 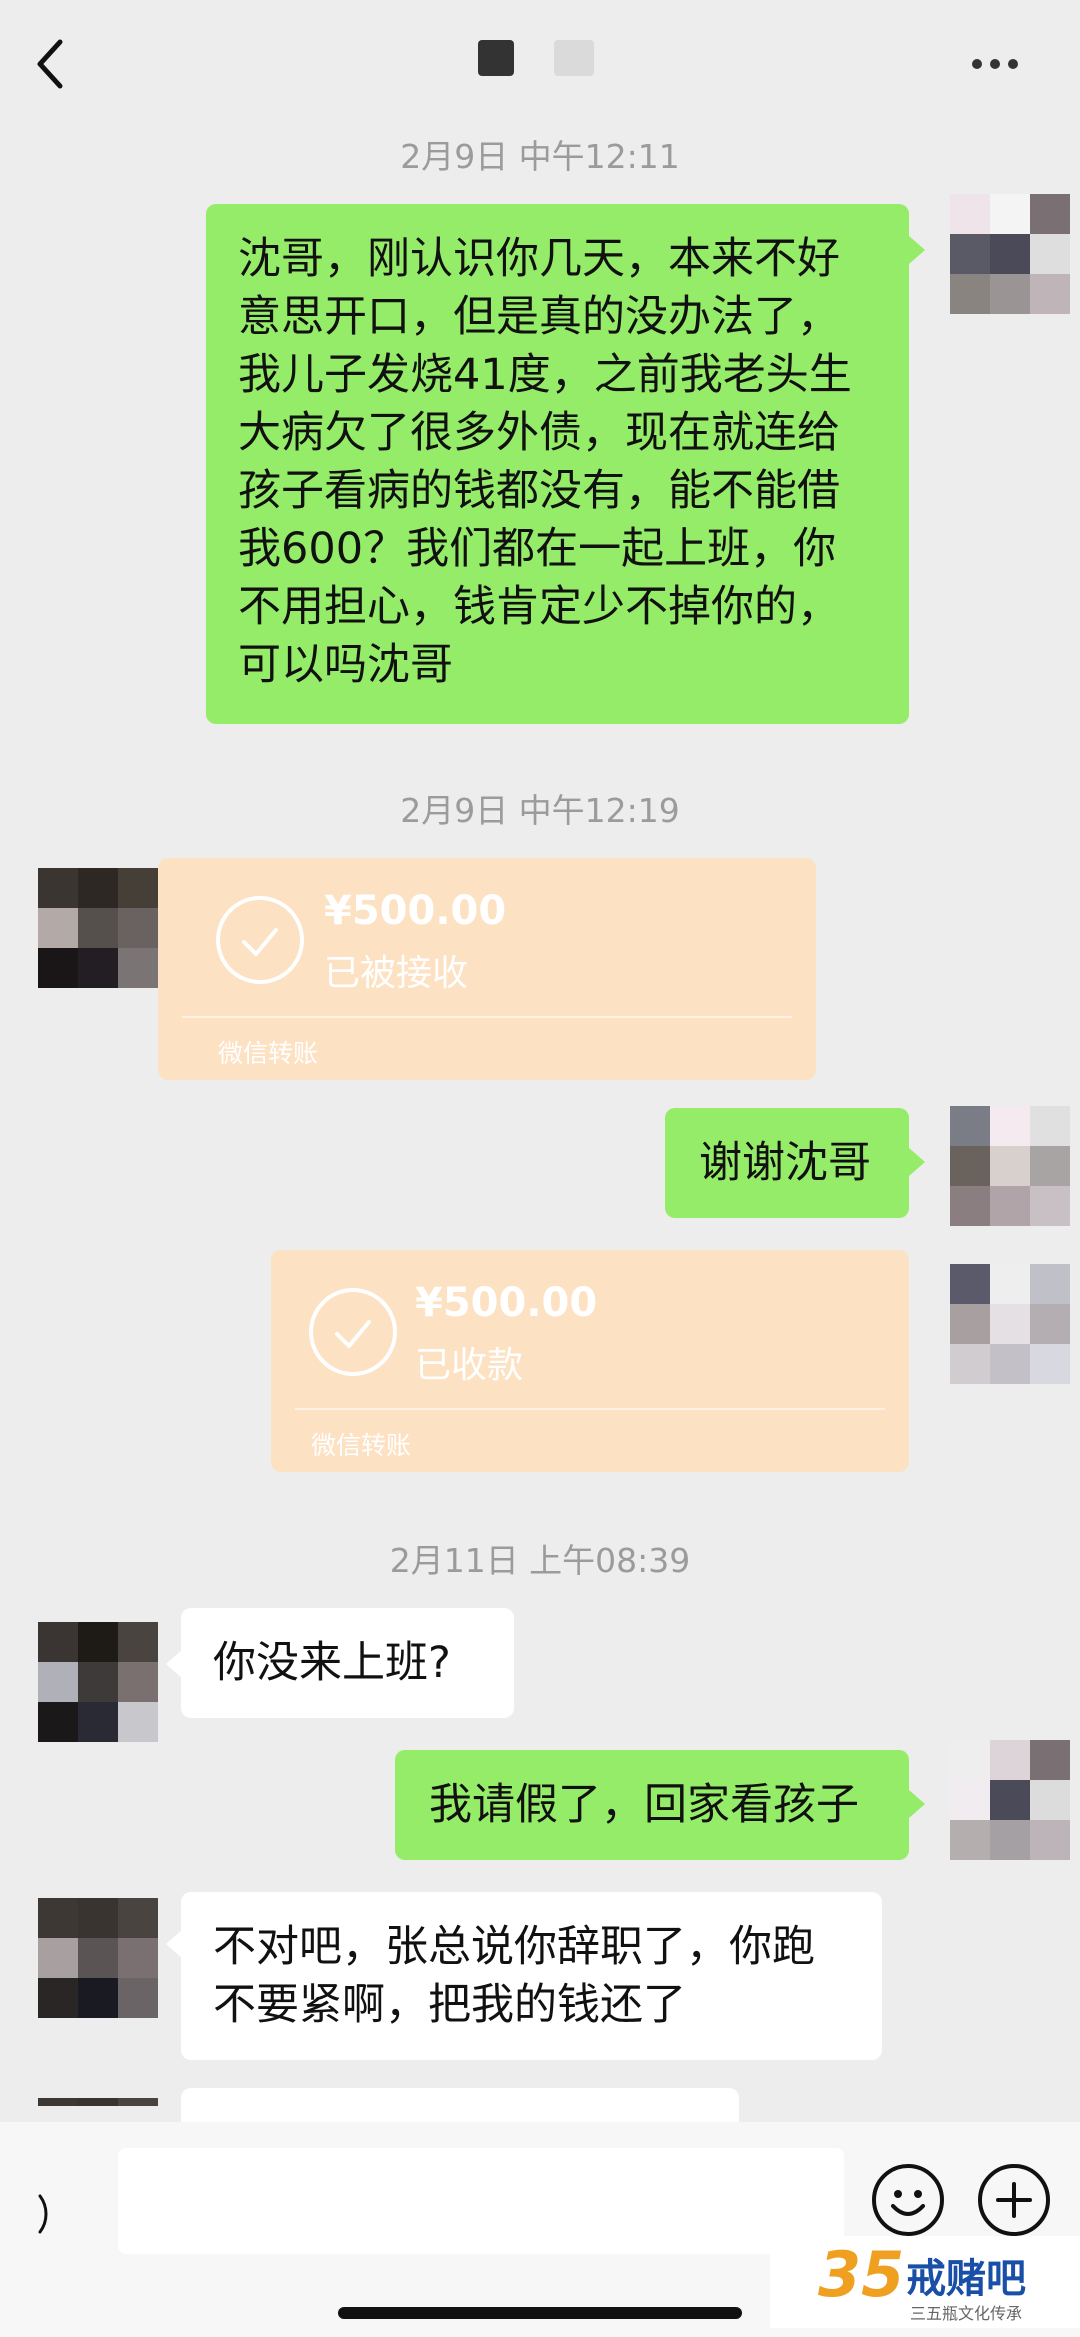 I want to click on message-bubble-sent: 我请假了，回家看孩子, so click(x=652, y=1805).